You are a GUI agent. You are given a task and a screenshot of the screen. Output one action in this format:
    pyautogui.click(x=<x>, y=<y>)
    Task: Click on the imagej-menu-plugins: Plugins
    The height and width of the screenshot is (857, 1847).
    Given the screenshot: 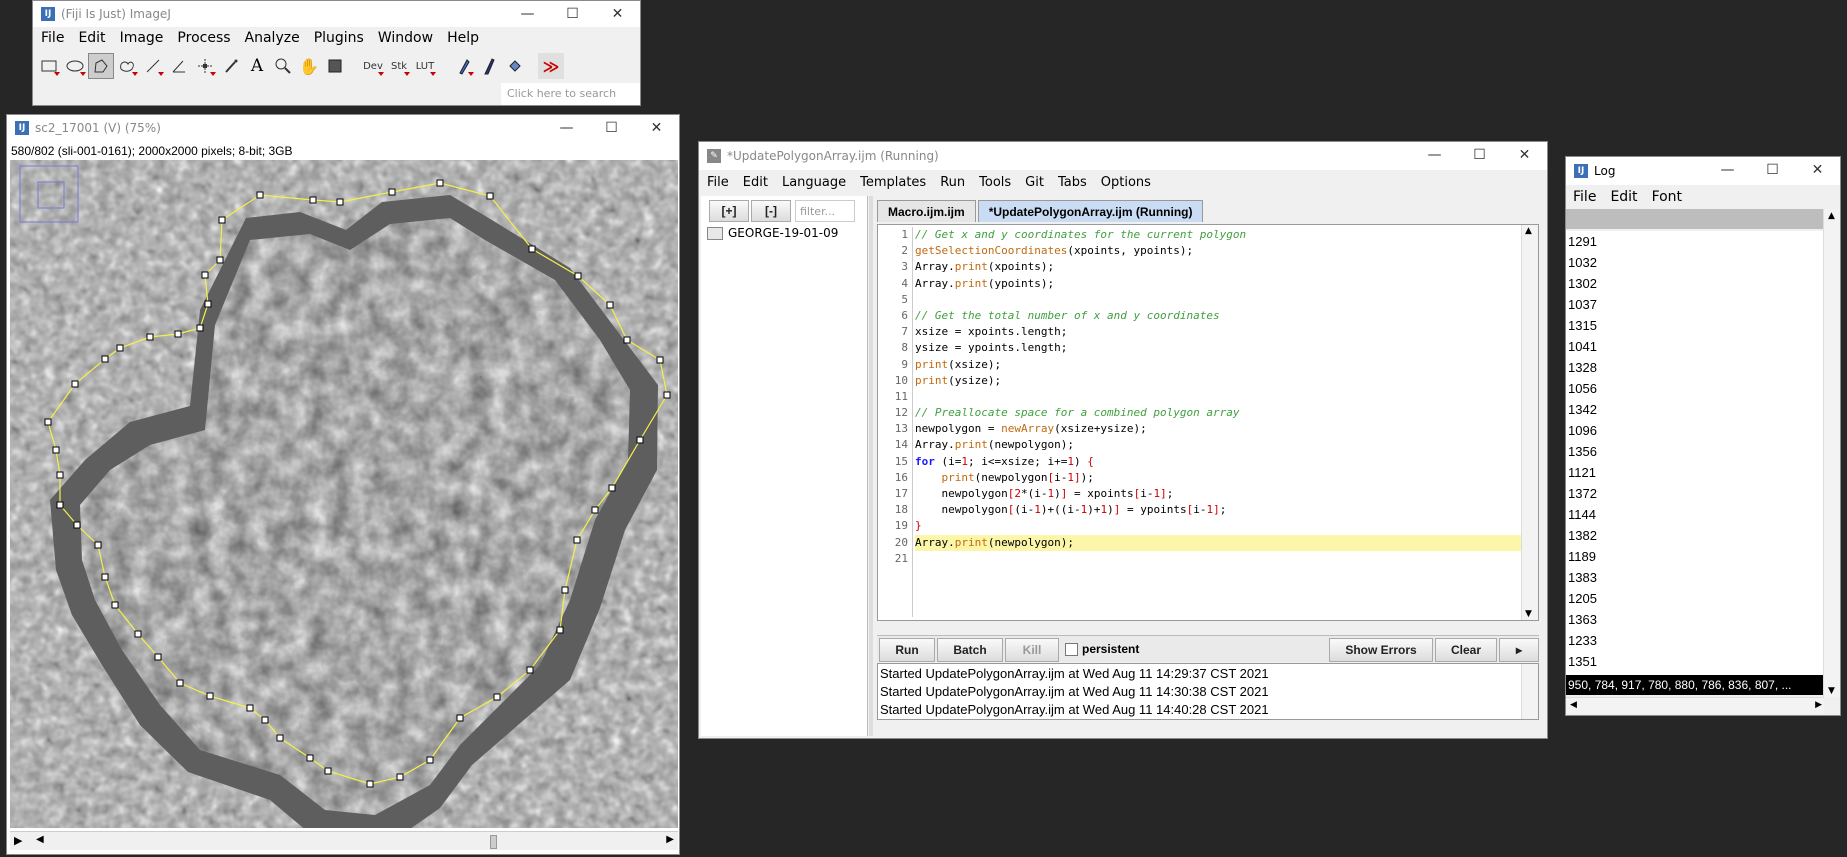 What is the action you would take?
    pyautogui.click(x=339, y=38)
    